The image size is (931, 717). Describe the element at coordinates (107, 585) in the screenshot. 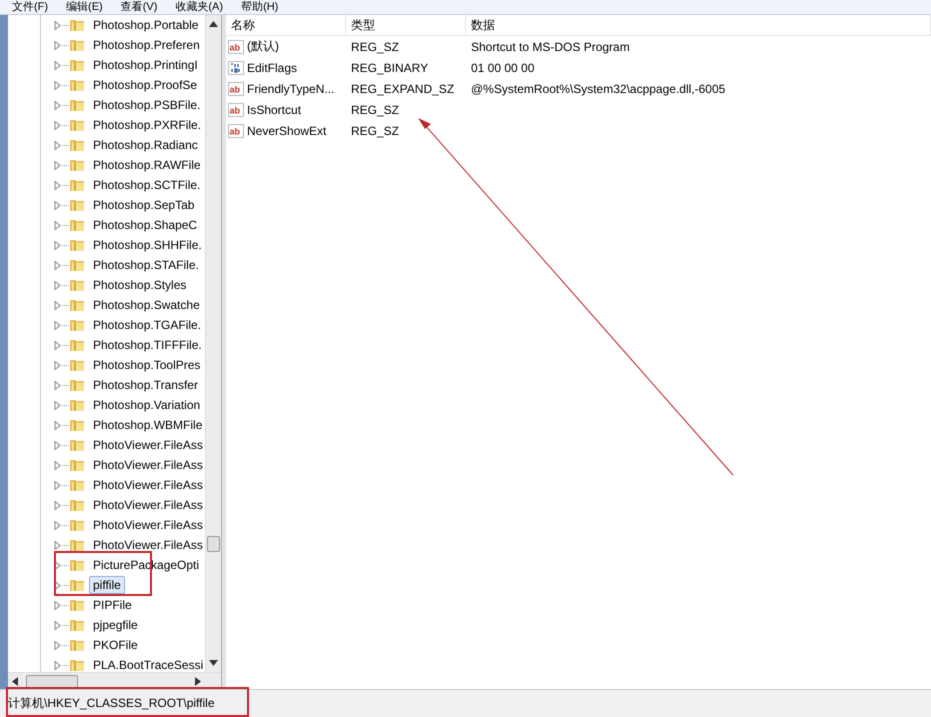

I see `tree-item: piffile` at that location.